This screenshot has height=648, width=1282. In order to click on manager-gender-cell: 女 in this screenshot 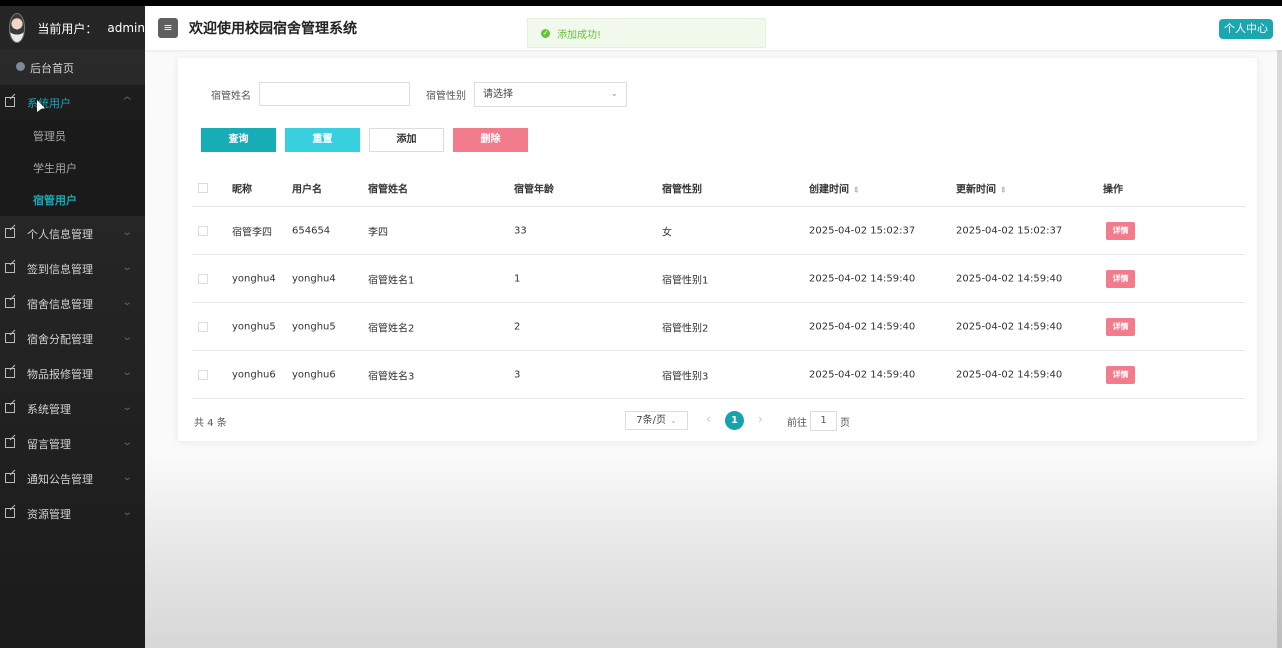, I will do `click(667, 232)`.